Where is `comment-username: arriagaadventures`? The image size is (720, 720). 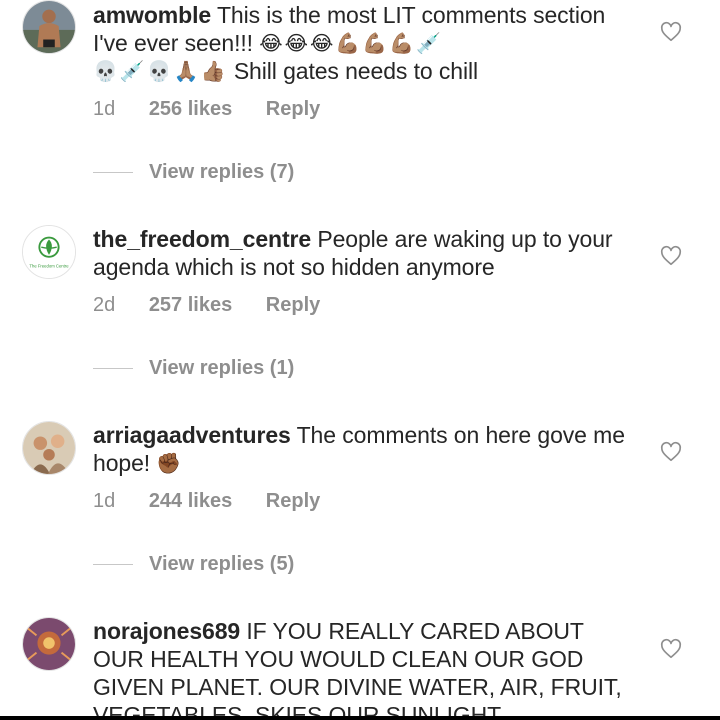
comment-username: arriagaadventures is located at coordinates (192, 435).